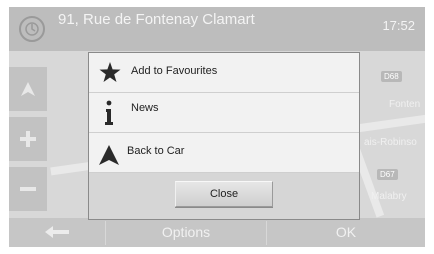  What do you see at coordinates (156, 151) in the screenshot?
I see `menu-item-label: Back to Car` at bounding box center [156, 151].